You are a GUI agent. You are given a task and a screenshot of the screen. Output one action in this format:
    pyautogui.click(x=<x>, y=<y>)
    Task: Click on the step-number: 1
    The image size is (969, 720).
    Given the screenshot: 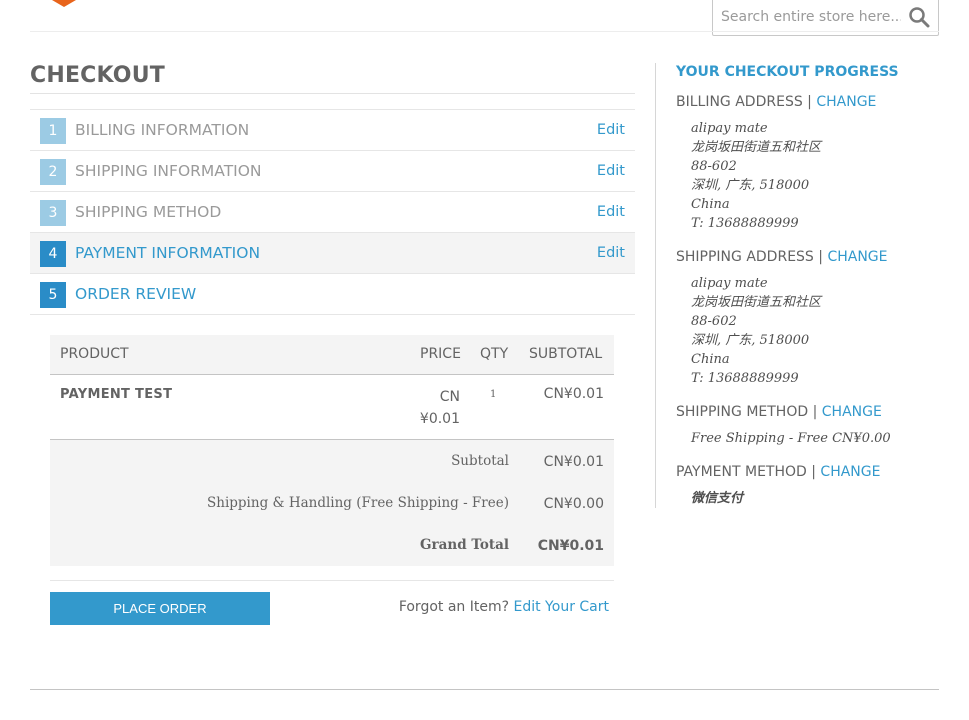 What is the action you would take?
    pyautogui.click(x=53, y=131)
    